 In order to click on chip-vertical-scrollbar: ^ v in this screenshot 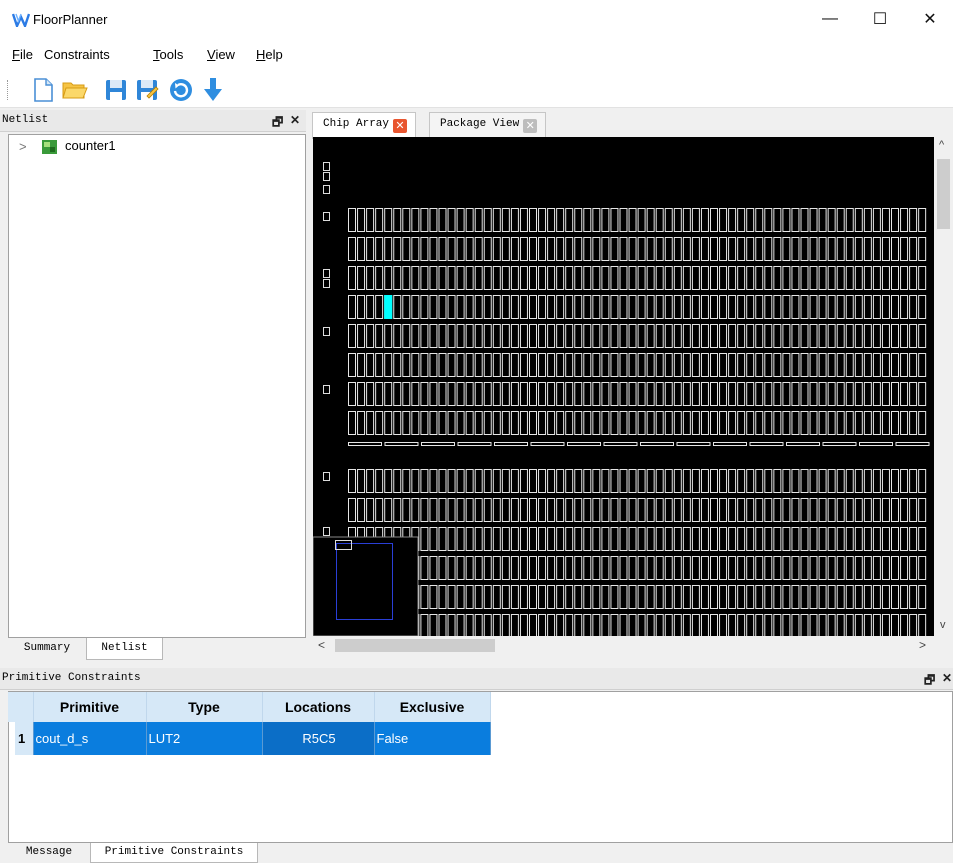, I will do `click(943, 386)`.